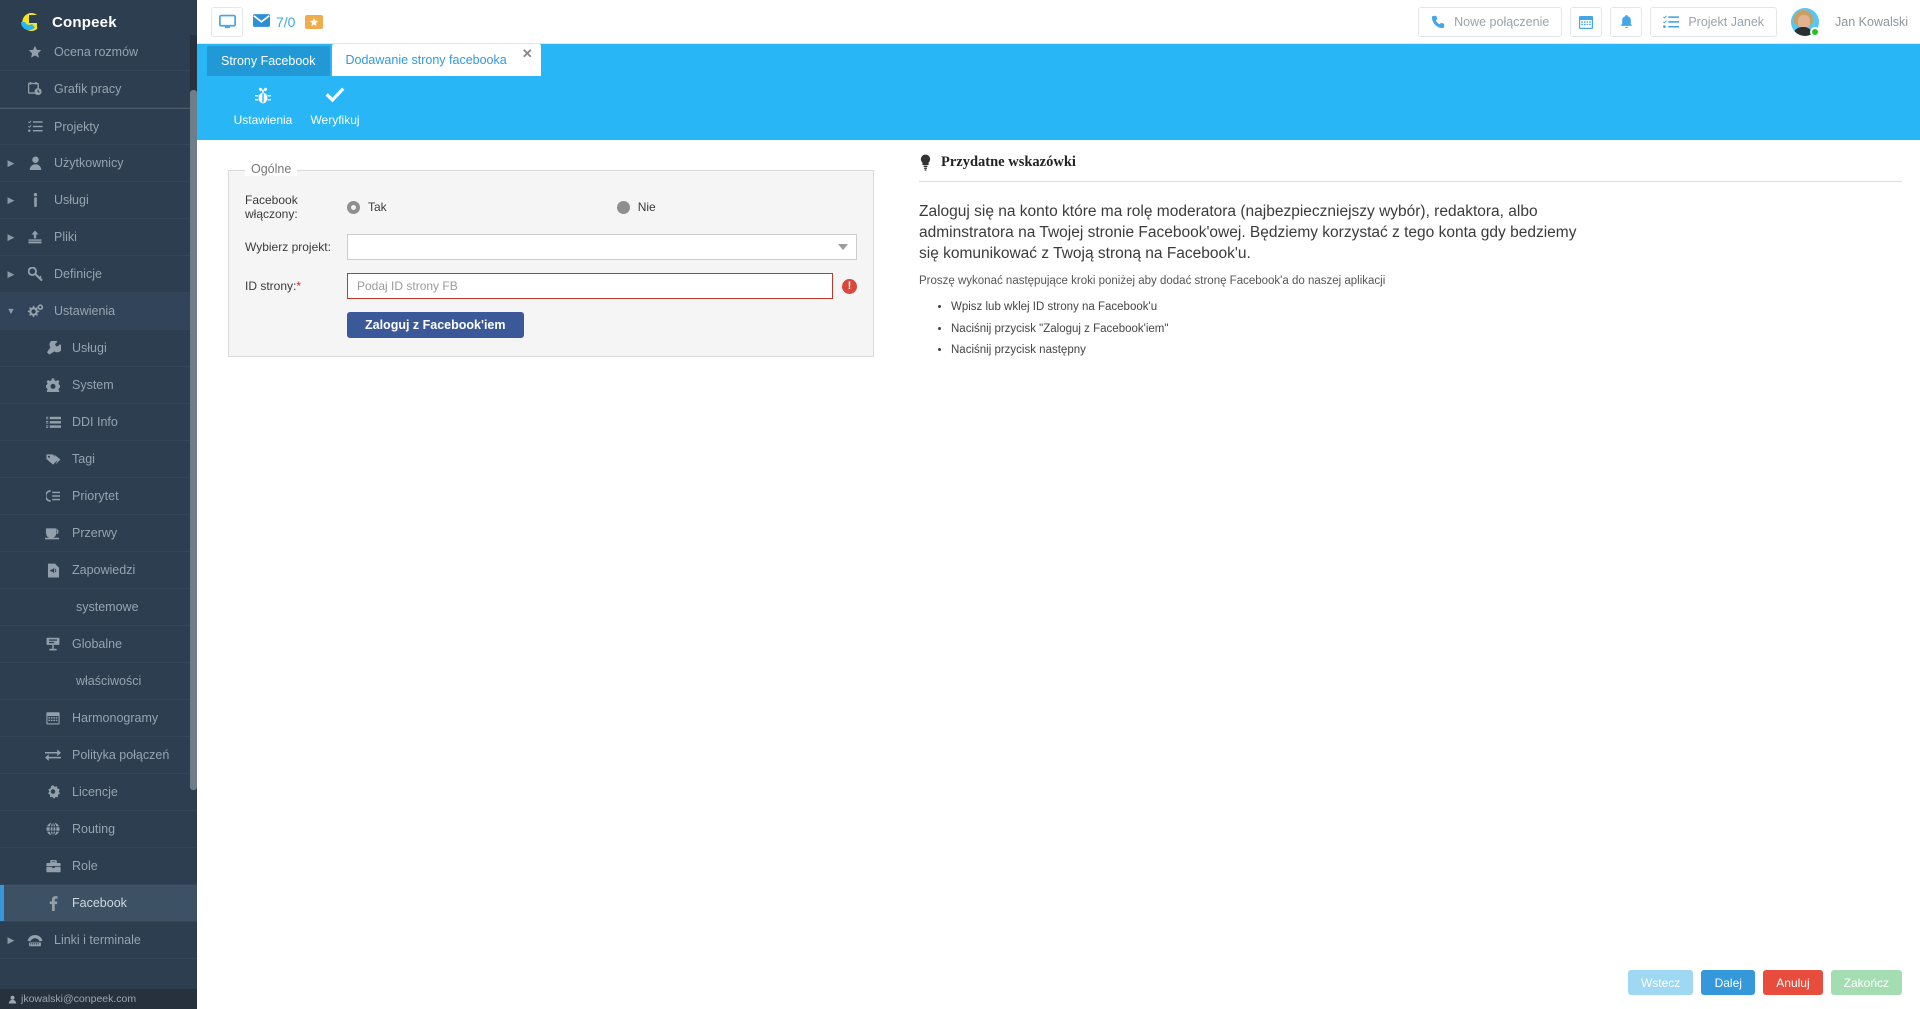 This screenshot has width=1920, height=1009. Describe the element at coordinates (53, 496) in the screenshot. I see `priority-icon` at that location.